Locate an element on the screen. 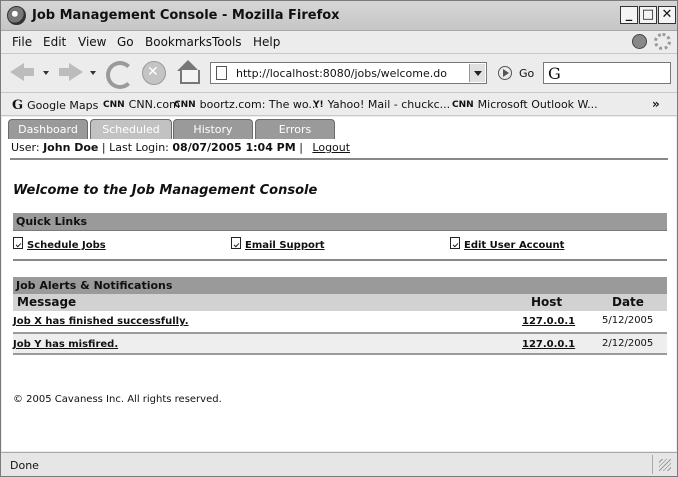  search-box: G is located at coordinates (607, 73).